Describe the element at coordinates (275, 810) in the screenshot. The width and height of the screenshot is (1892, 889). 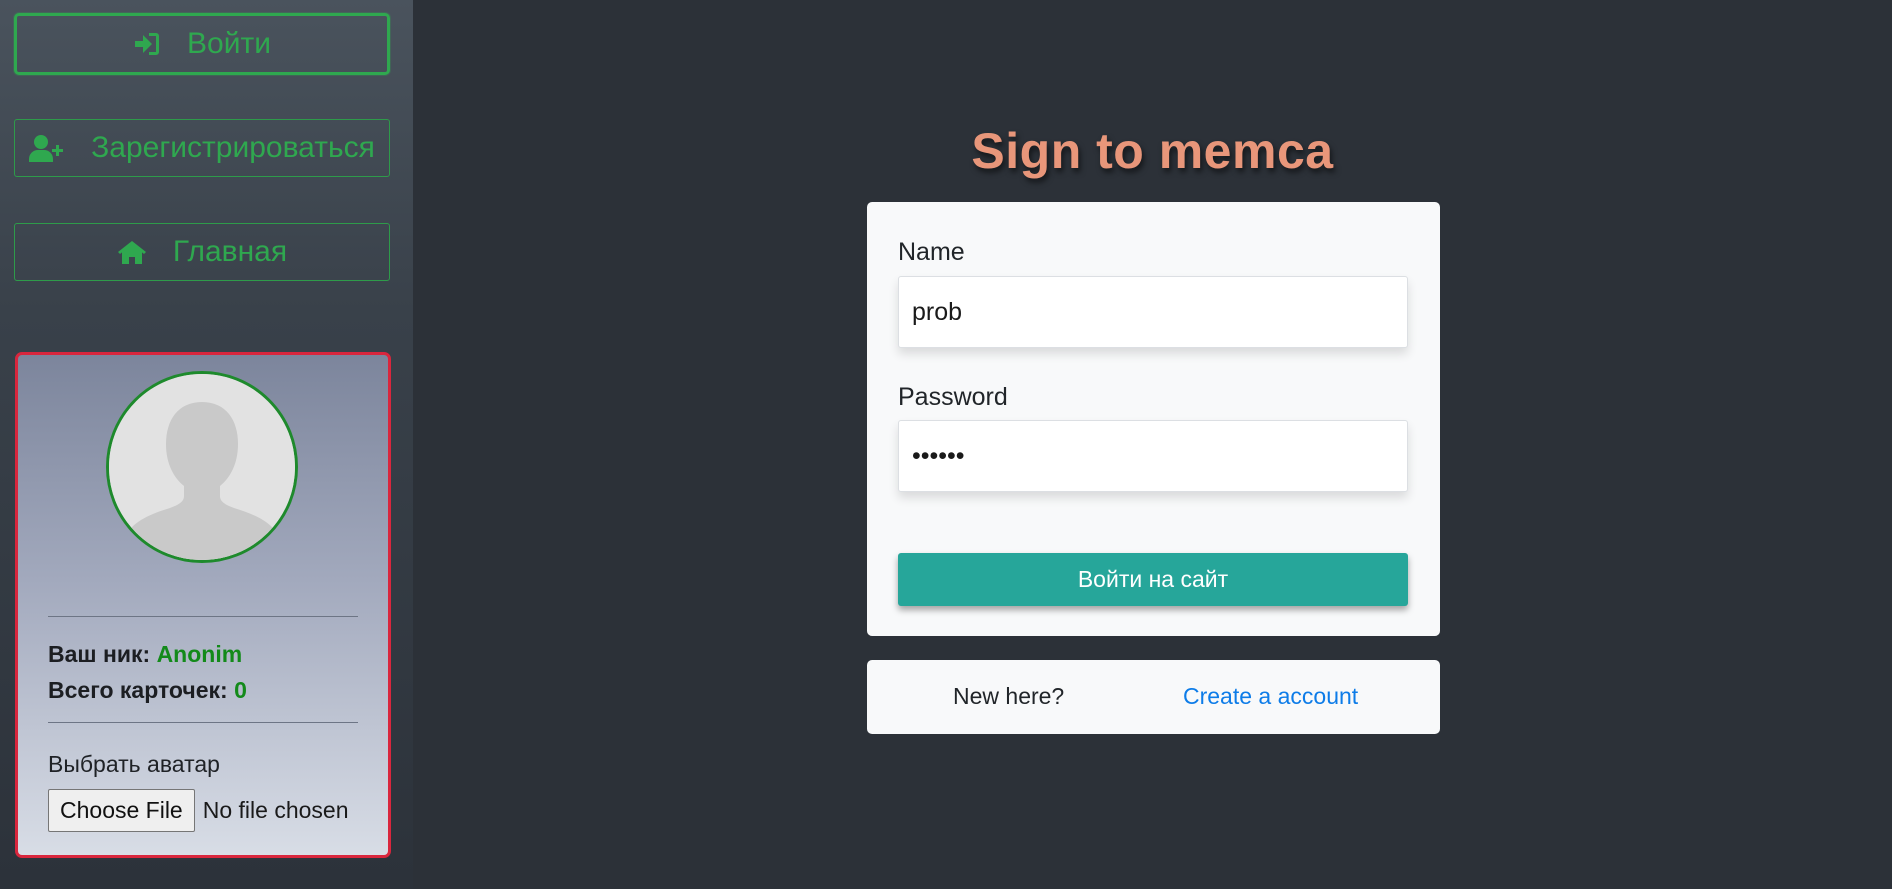
I see `file-status-text: No file chosen` at that location.